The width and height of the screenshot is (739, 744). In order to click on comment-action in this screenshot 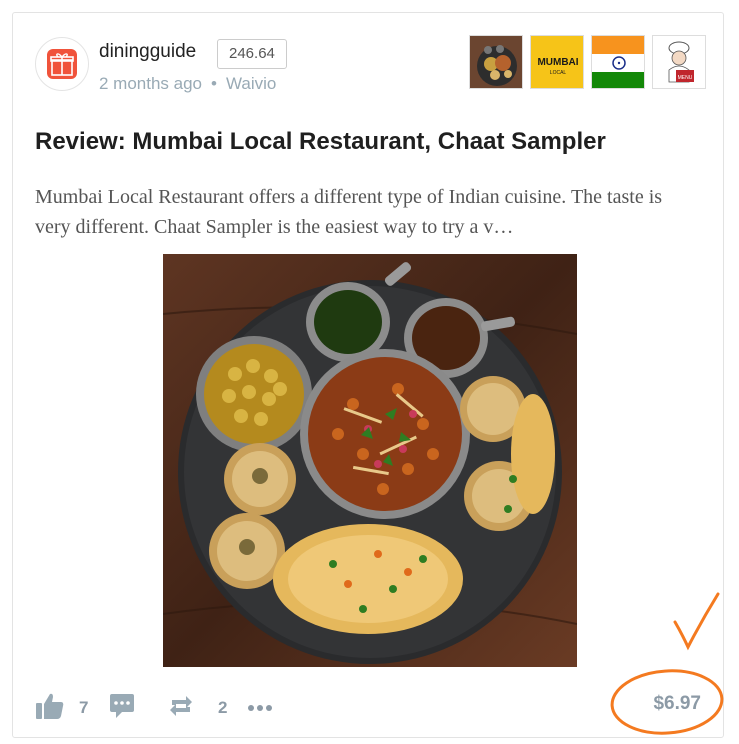, I will do `click(122, 708)`.